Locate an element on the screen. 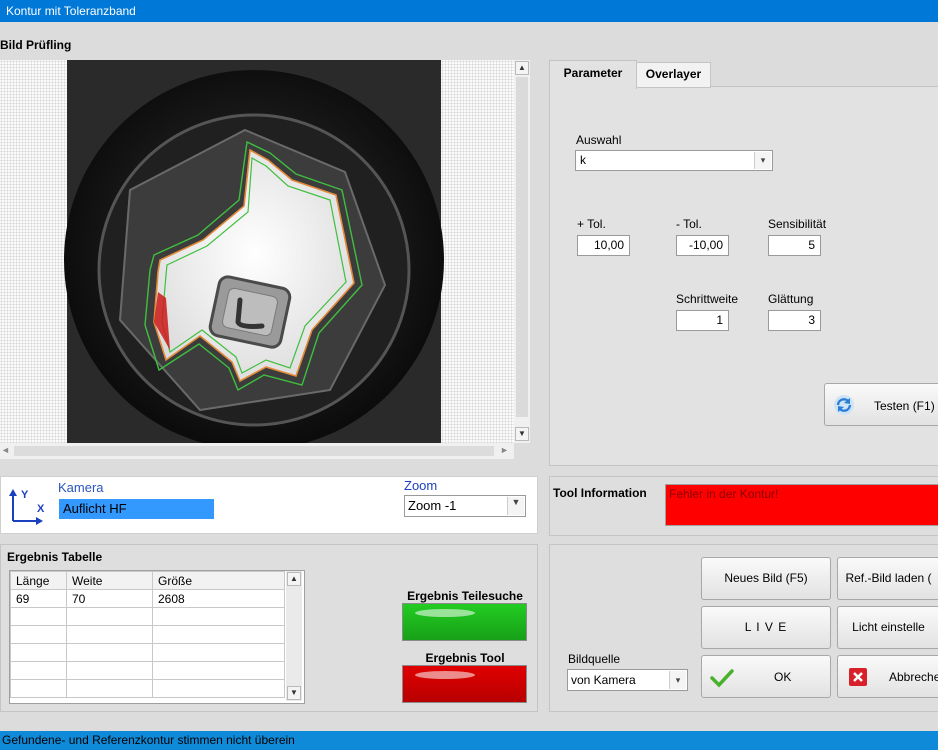 This screenshot has width=938, height=750. image-vertical-scrollbar: ▲ ▼ is located at coordinates (522, 251).